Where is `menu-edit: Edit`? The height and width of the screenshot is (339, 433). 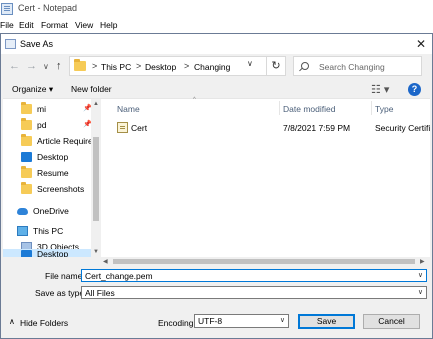
menu-edit: Edit is located at coordinates (26, 25).